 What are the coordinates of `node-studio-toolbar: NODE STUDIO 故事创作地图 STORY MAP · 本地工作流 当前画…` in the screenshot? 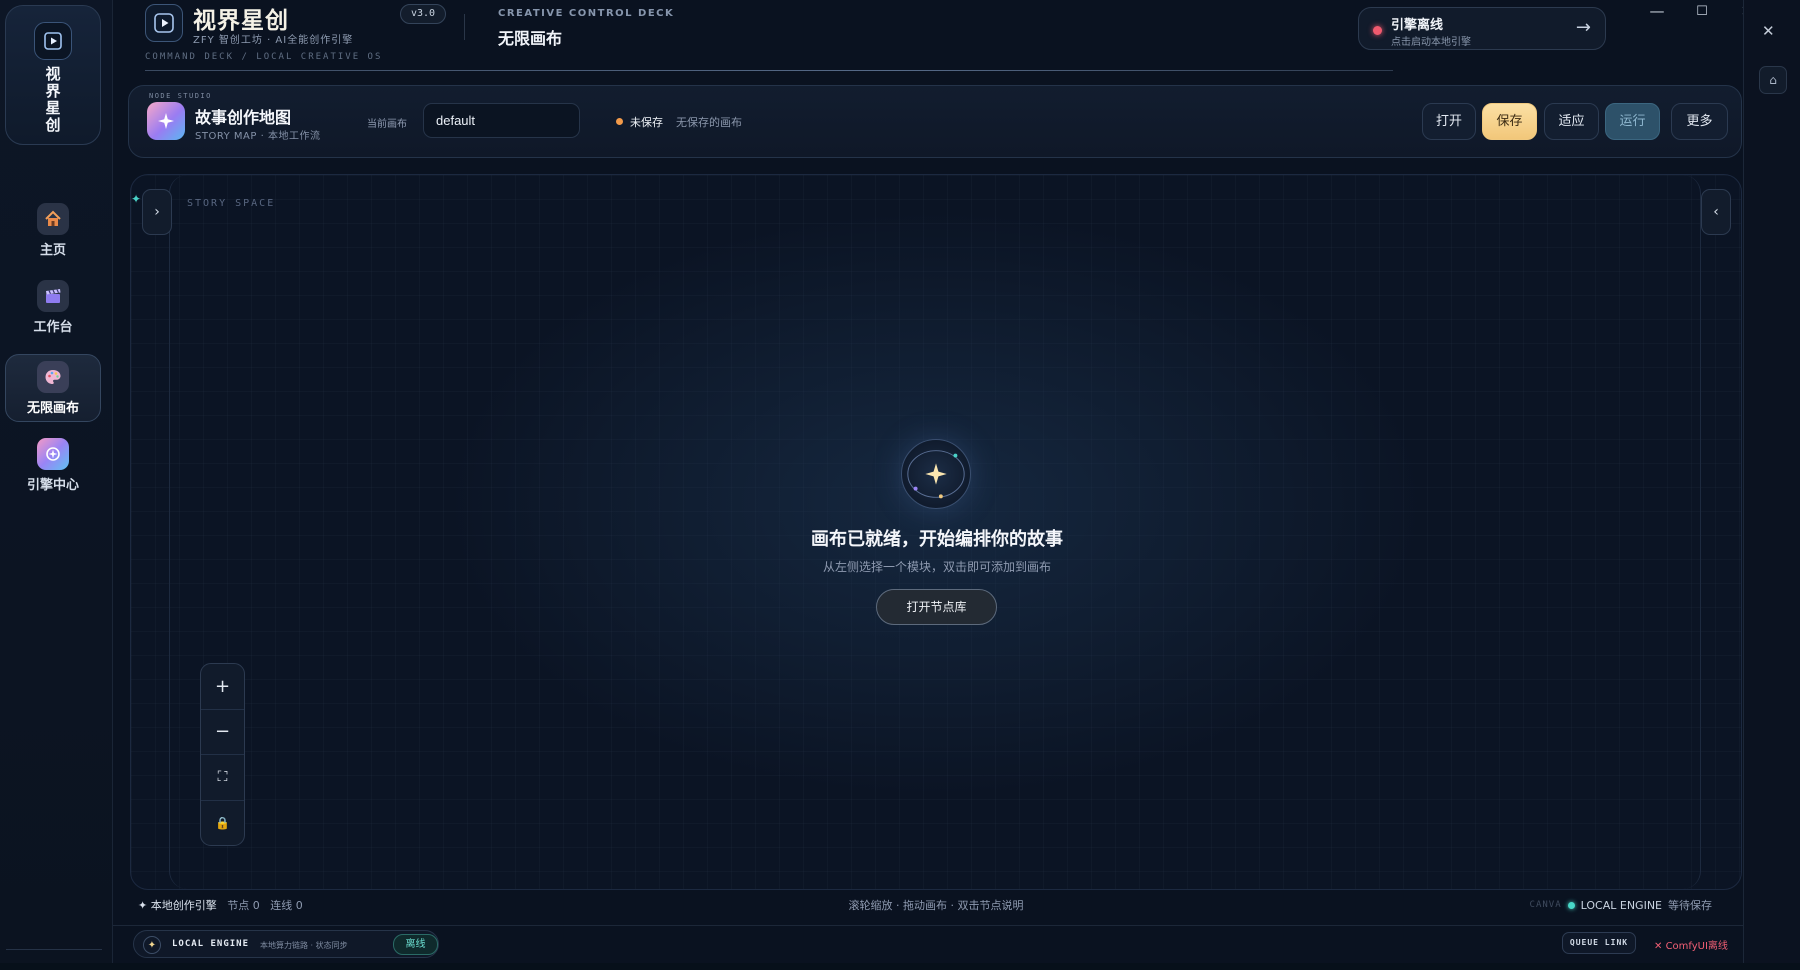 It's located at (935, 121).